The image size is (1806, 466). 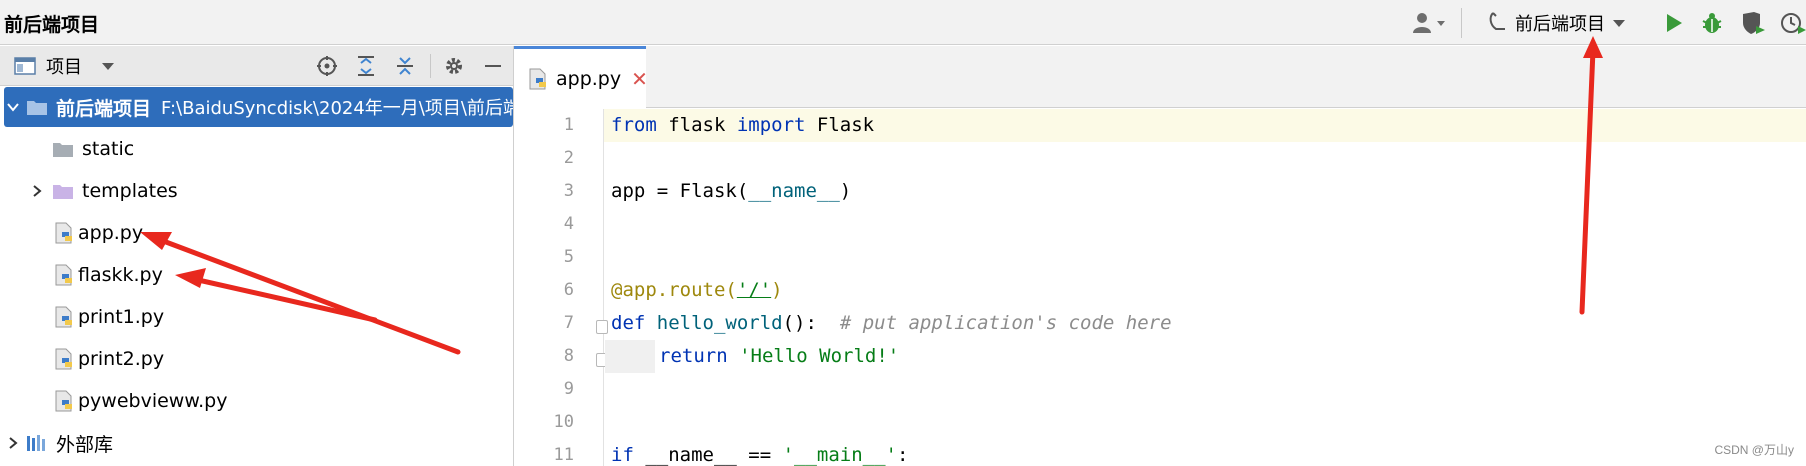 I want to click on line-number: 9, so click(x=568, y=389).